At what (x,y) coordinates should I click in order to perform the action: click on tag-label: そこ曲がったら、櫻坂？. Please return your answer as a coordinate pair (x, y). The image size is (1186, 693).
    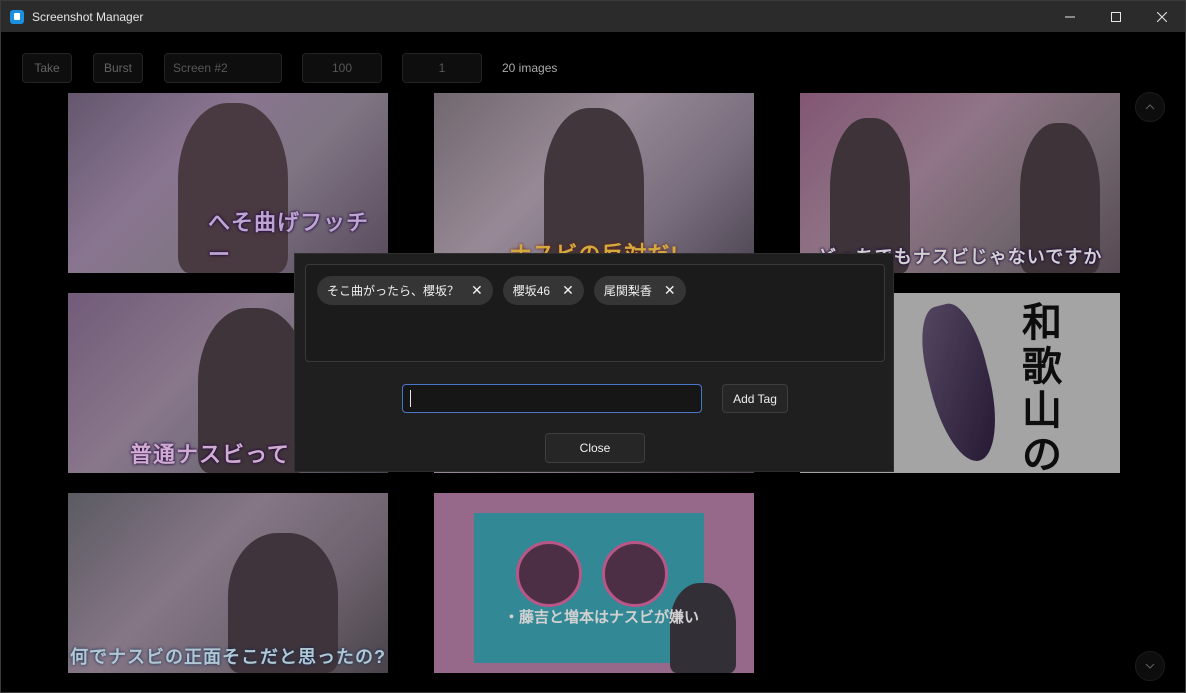
    Looking at the image, I should click on (393, 291).